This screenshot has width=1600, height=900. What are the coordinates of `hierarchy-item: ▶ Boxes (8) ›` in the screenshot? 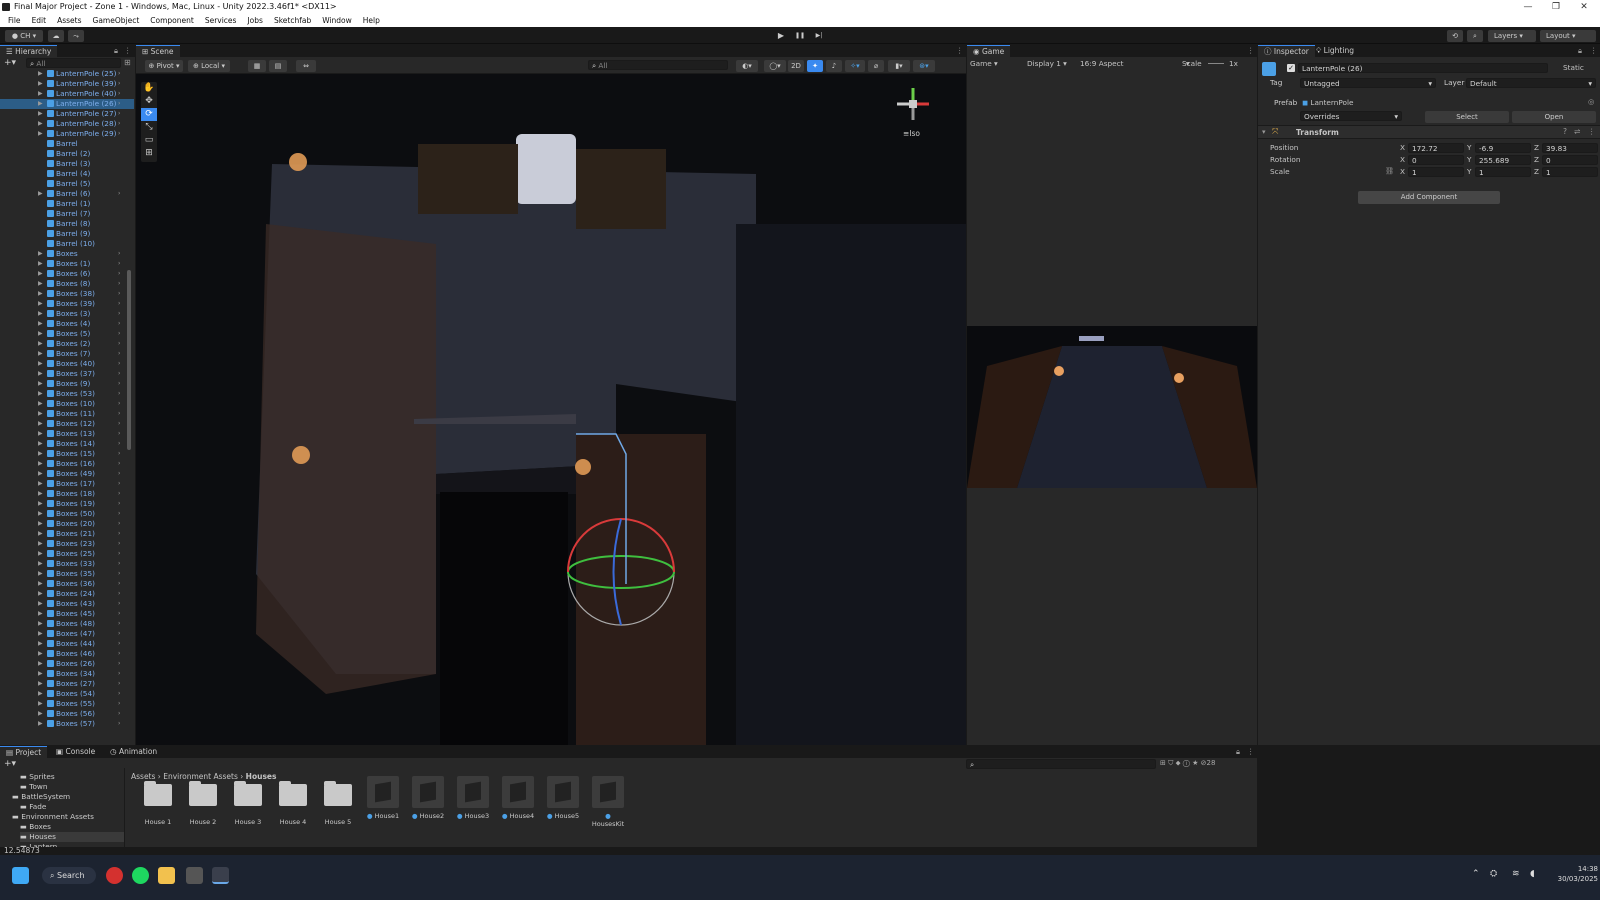 It's located at (67, 284).